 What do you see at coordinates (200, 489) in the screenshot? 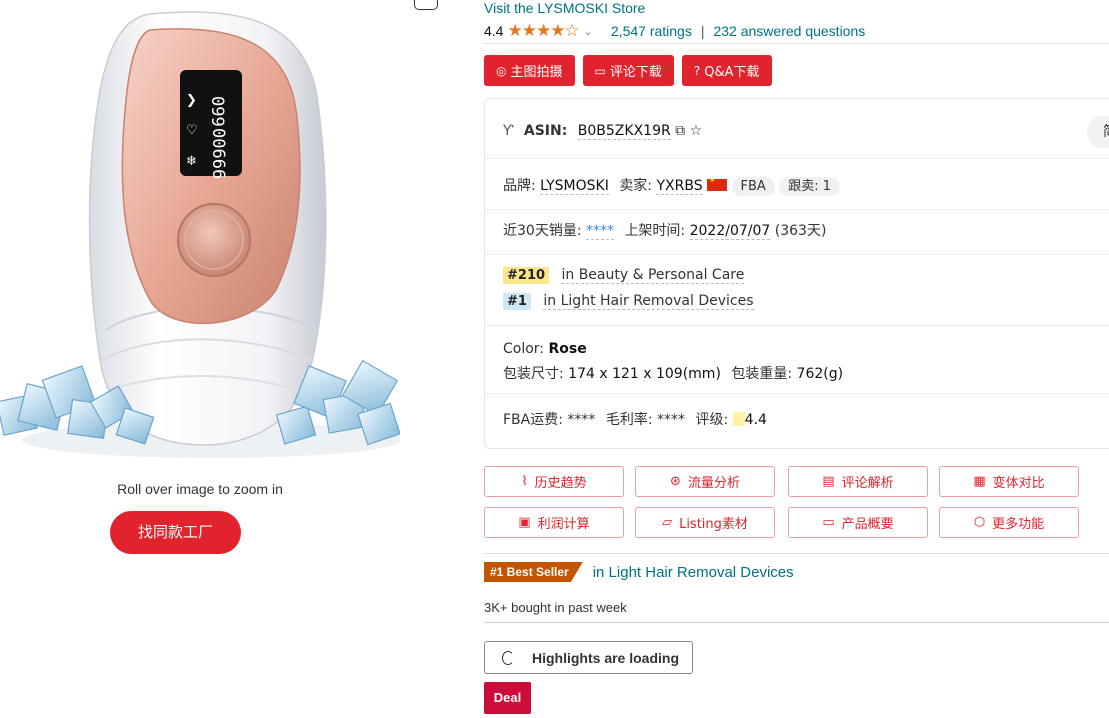
I see `zoom-hint: Roll over image to zoom in` at bounding box center [200, 489].